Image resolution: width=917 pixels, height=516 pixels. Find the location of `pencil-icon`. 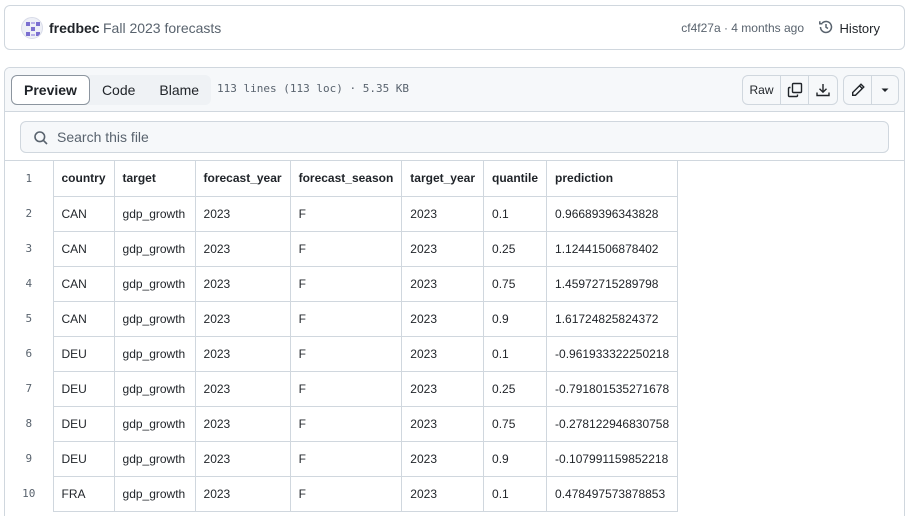

pencil-icon is located at coordinates (858, 90).